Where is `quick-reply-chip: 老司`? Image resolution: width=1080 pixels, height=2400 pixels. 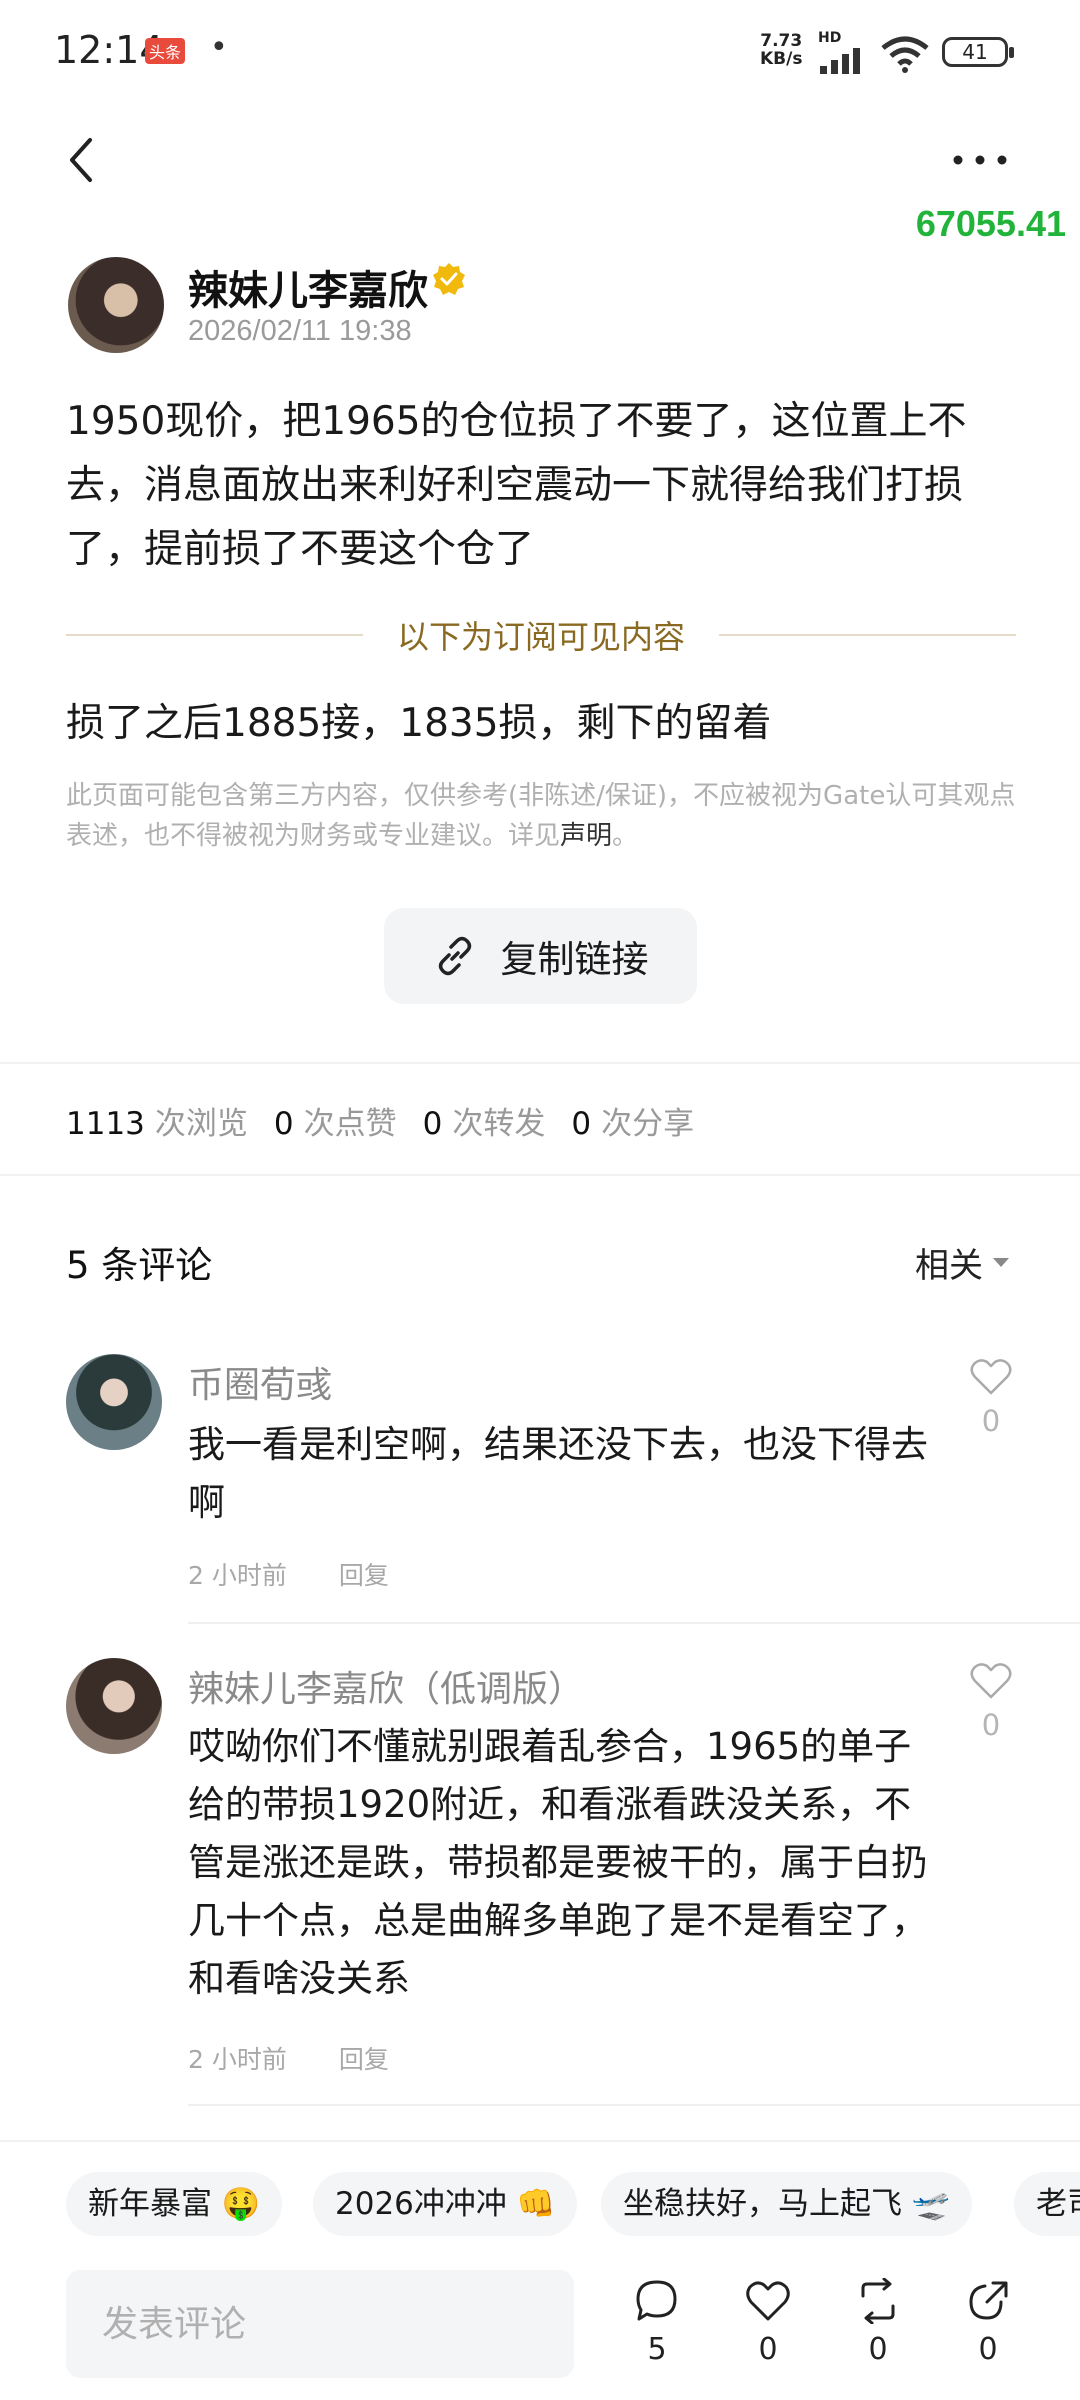 quick-reply-chip: 老司 is located at coordinates (1047, 2204).